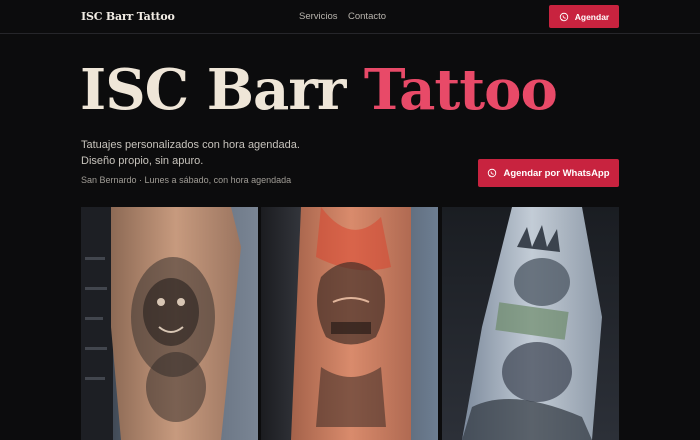  I want to click on hero-title: ISC Barr Tattoo, so click(319, 90).